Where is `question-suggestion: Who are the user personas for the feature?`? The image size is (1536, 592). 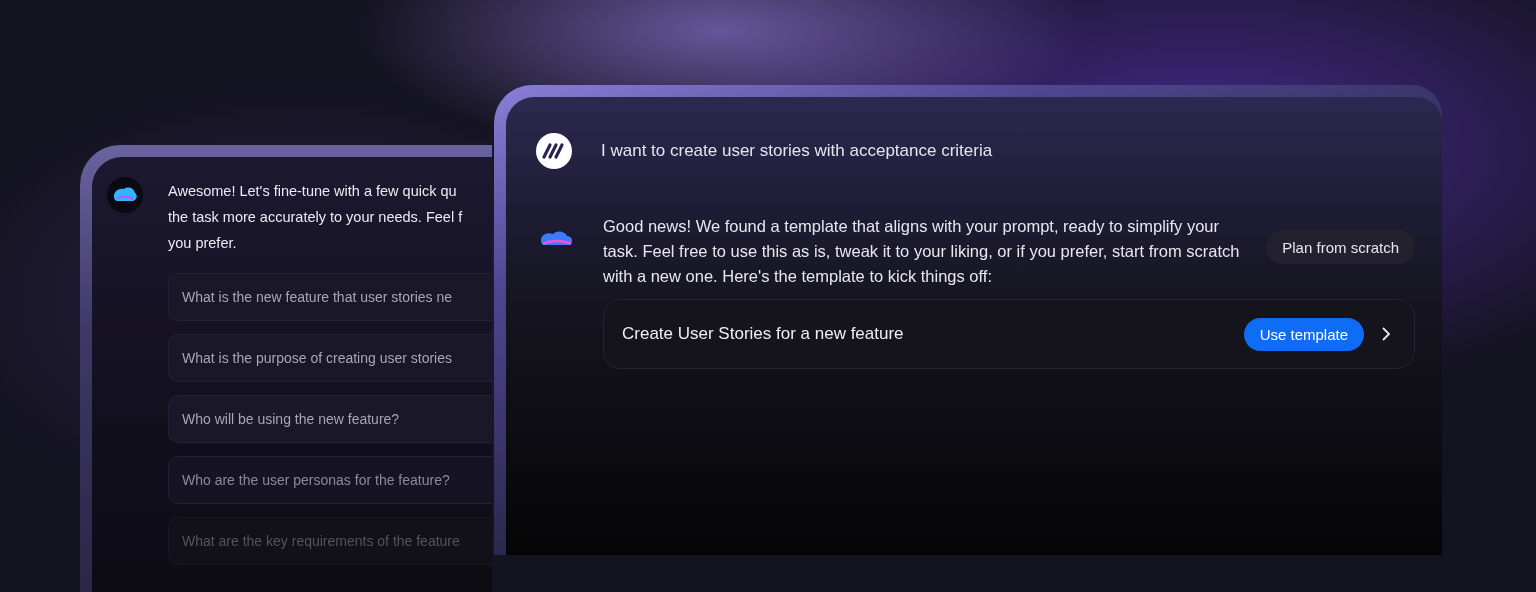
question-suggestion: Who are the user personas for the feature? is located at coordinates (330, 480).